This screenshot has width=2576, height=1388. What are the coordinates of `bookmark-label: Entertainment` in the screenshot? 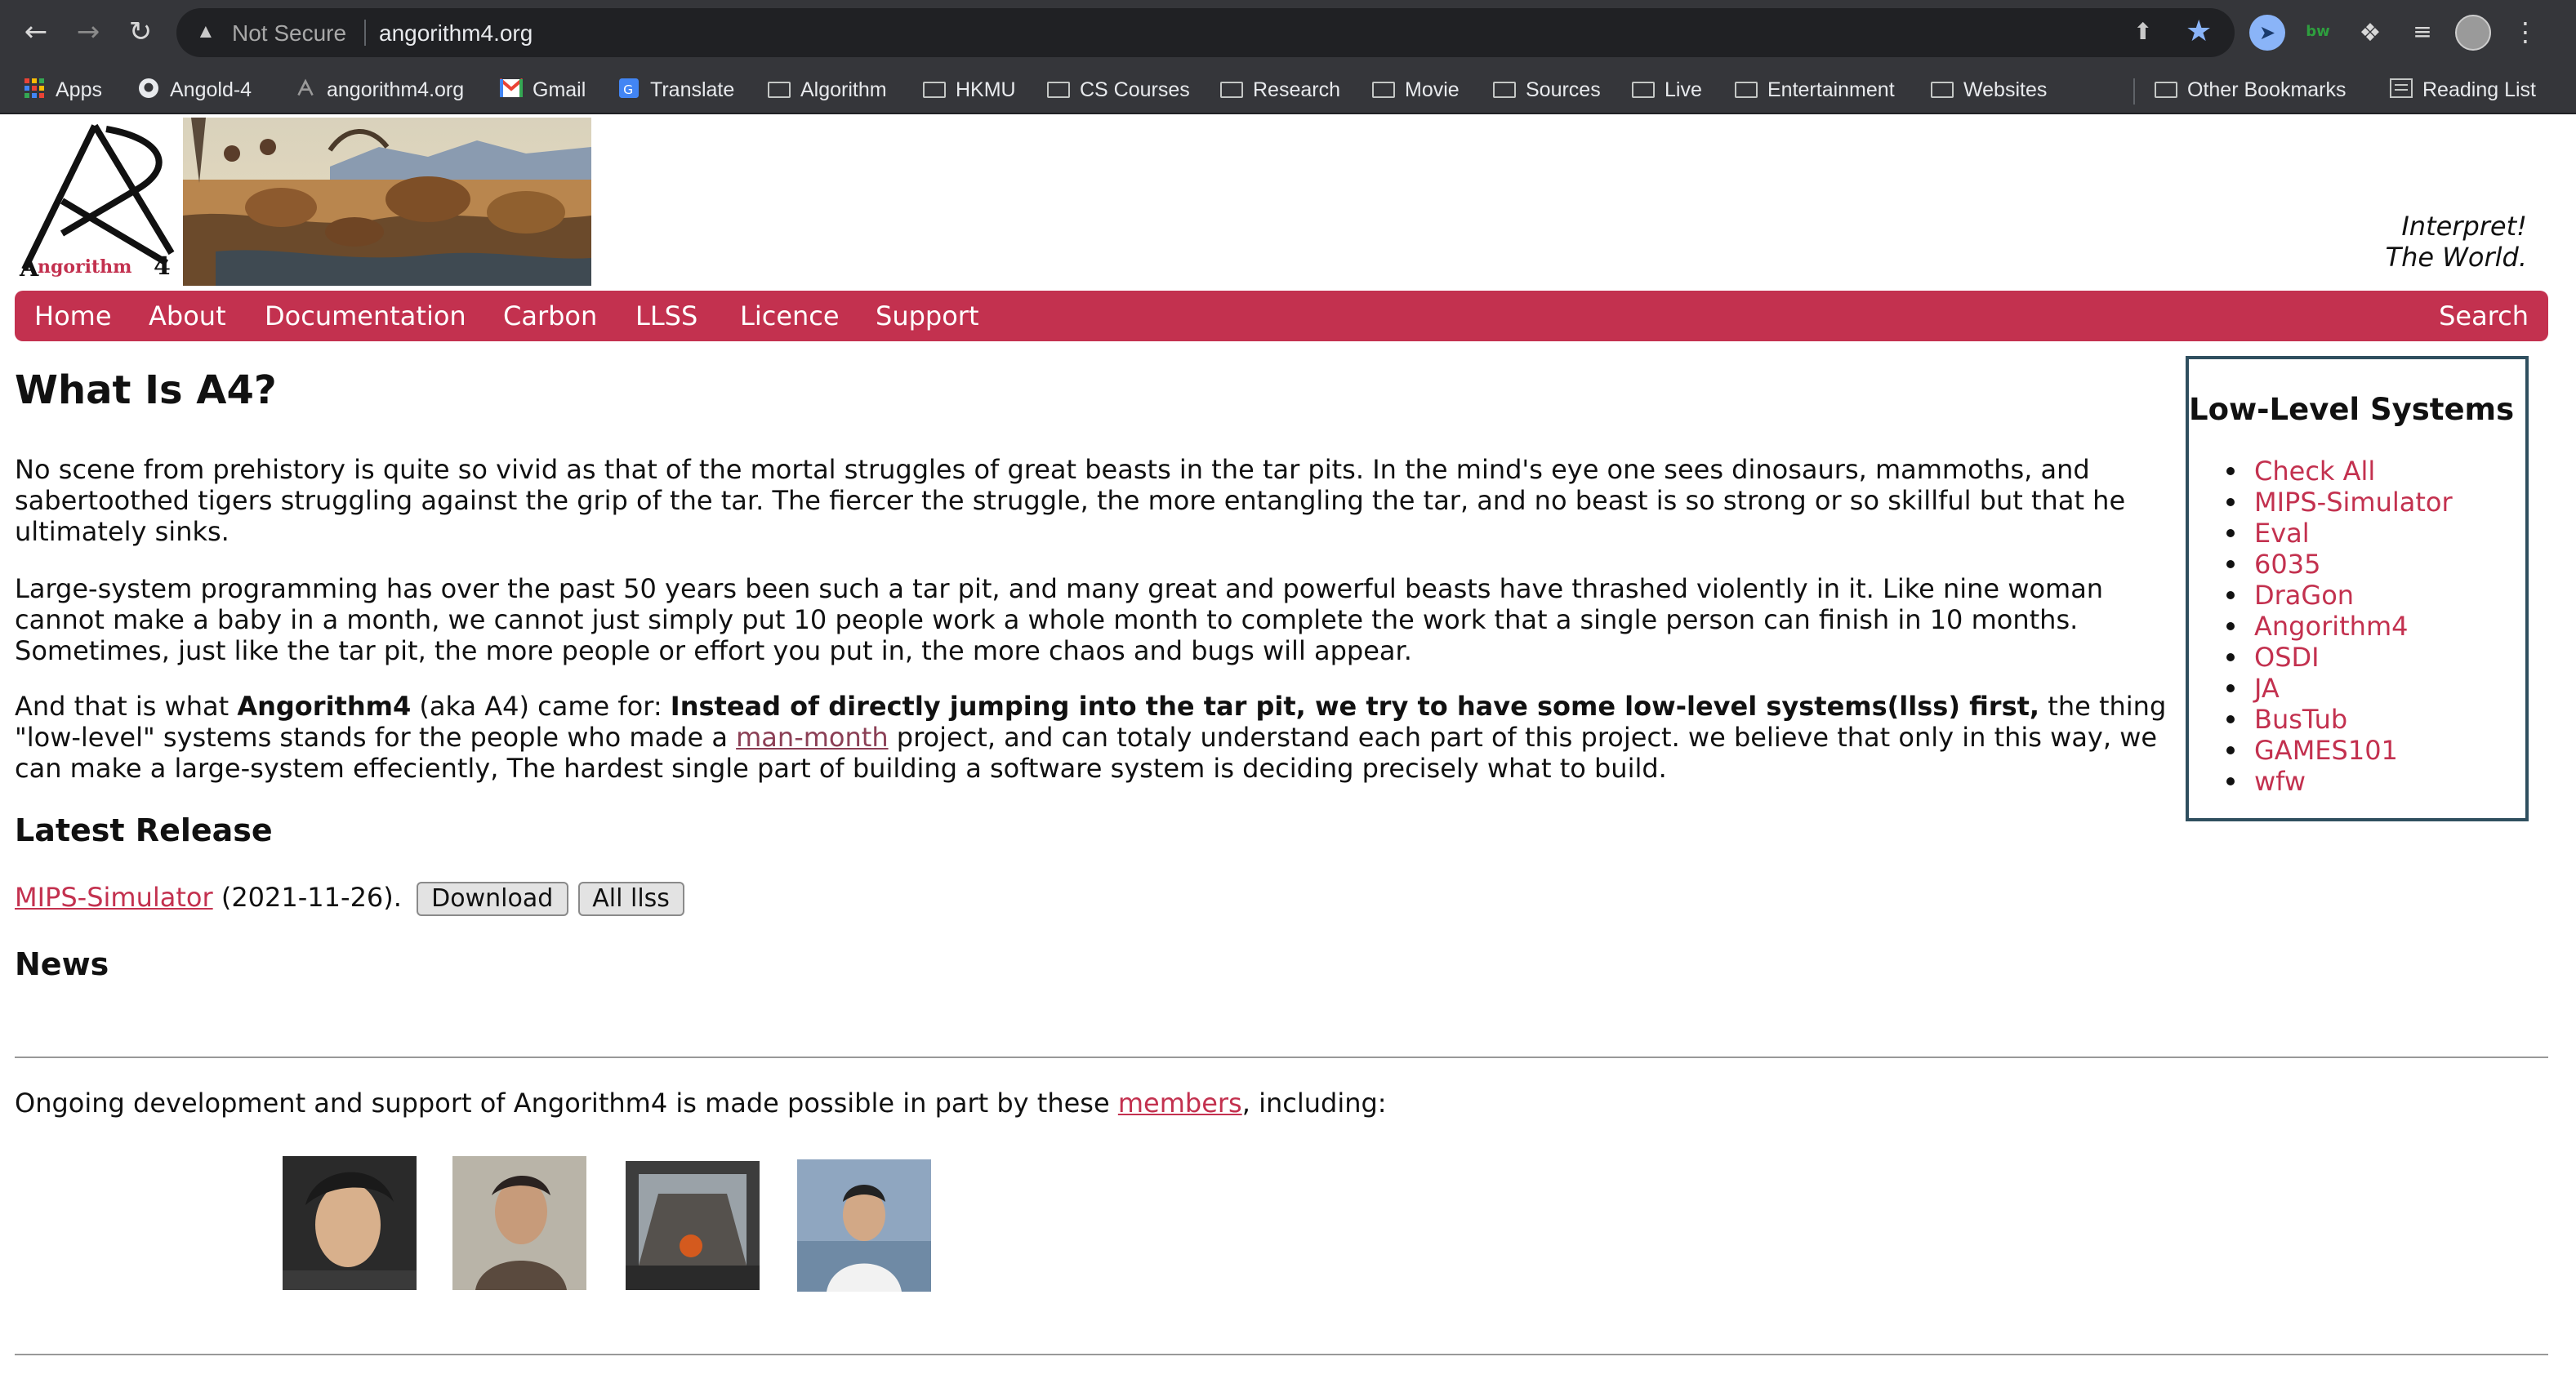 It's located at (1831, 89).